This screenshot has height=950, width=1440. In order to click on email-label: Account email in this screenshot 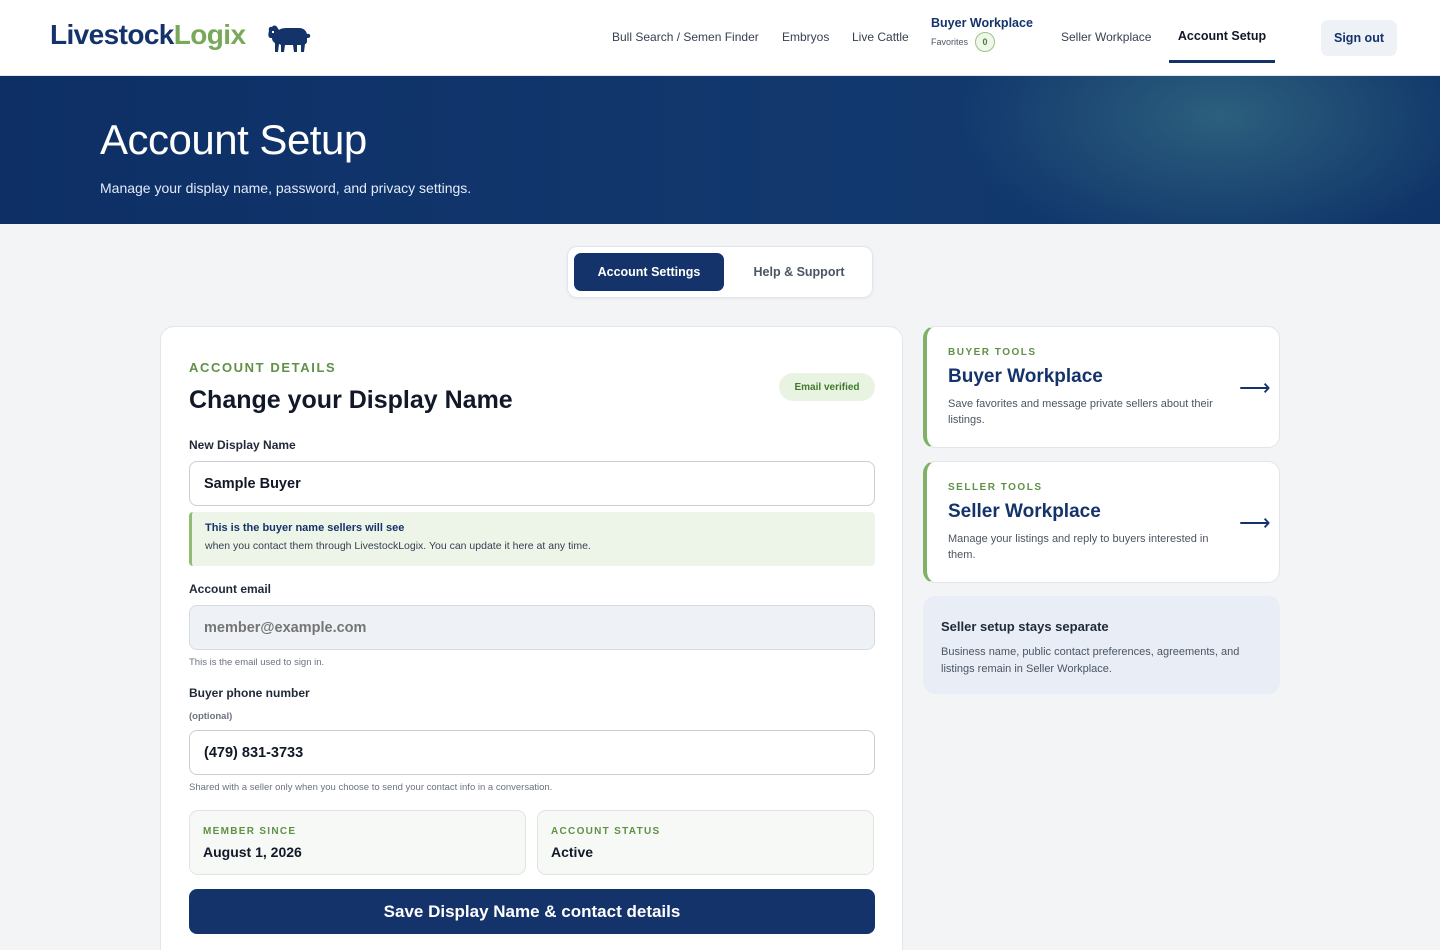, I will do `click(230, 589)`.